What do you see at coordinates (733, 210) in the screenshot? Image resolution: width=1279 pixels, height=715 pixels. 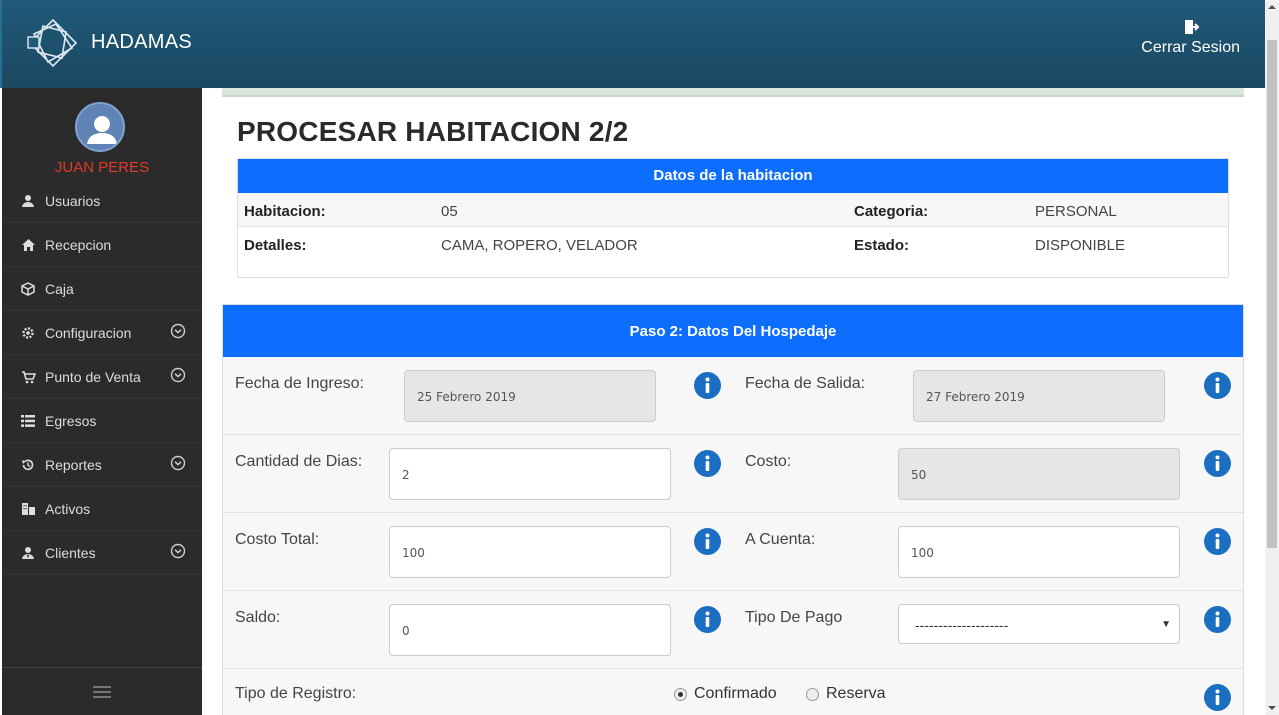 I see `room-row: Habitacion: 05 Categoria: PERSONAL` at bounding box center [733, 210].